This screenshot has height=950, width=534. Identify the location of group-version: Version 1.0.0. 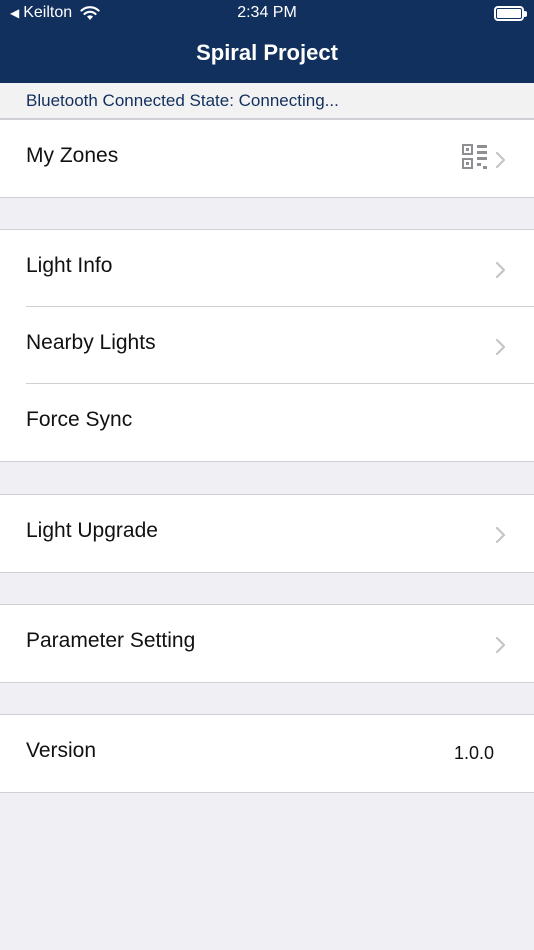
(267, 753).